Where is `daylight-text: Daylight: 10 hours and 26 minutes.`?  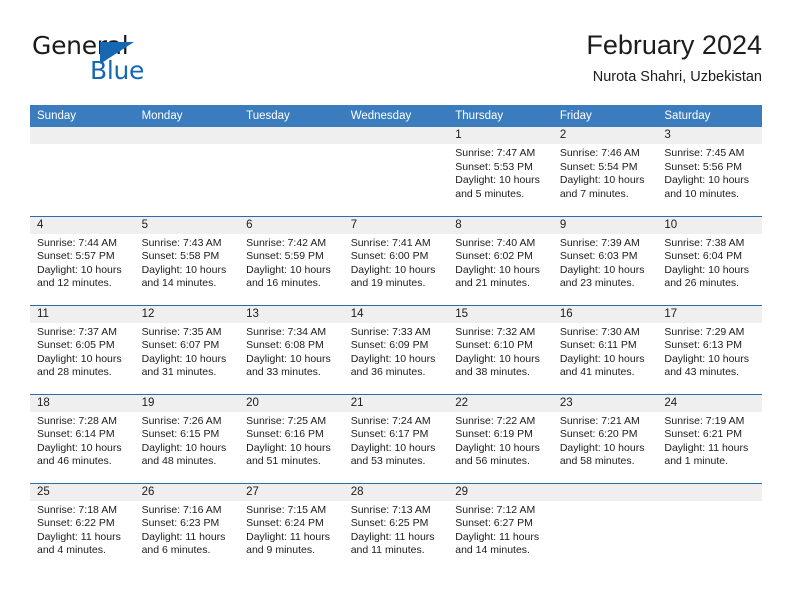
daylight-text: Daylight: 10 hours and 26 minutes. is located at coordinates (707, 276).